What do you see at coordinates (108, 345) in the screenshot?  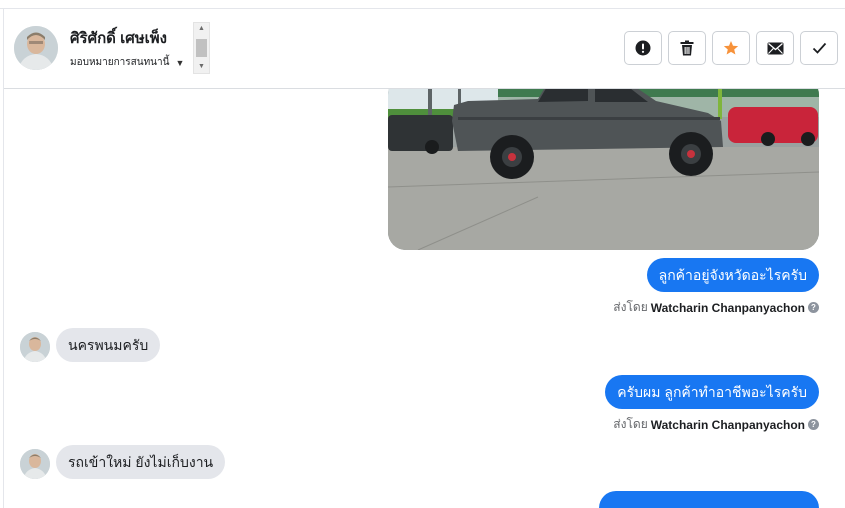 I see `incoming-message: นครพนมครับ` at bounding box center [108, 345].